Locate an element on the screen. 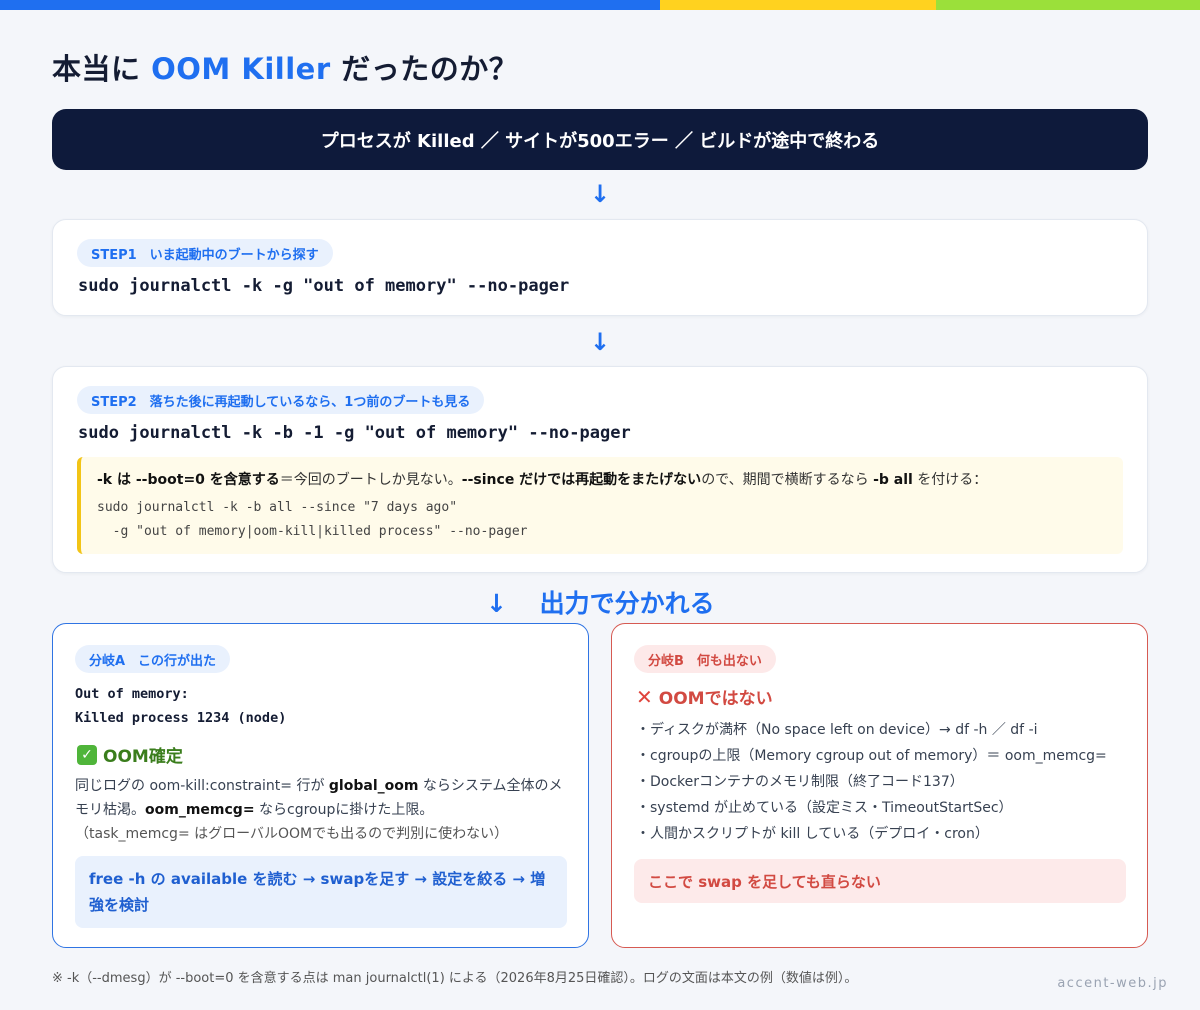 This screenshot has height=1010, width=1200. branch-a-output-line1: Out of memory: is located at coordinates (132, 694).